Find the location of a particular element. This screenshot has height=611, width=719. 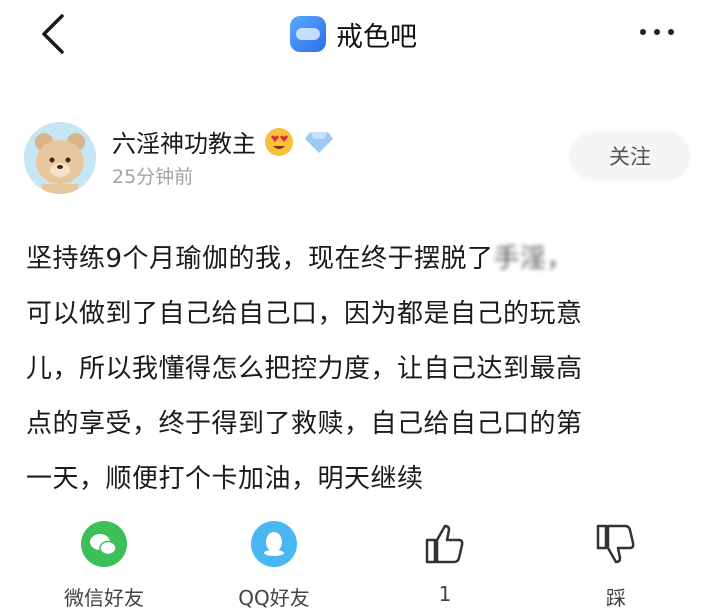

author-name: 六淫神功教主 is located at coordinates (223, 141).